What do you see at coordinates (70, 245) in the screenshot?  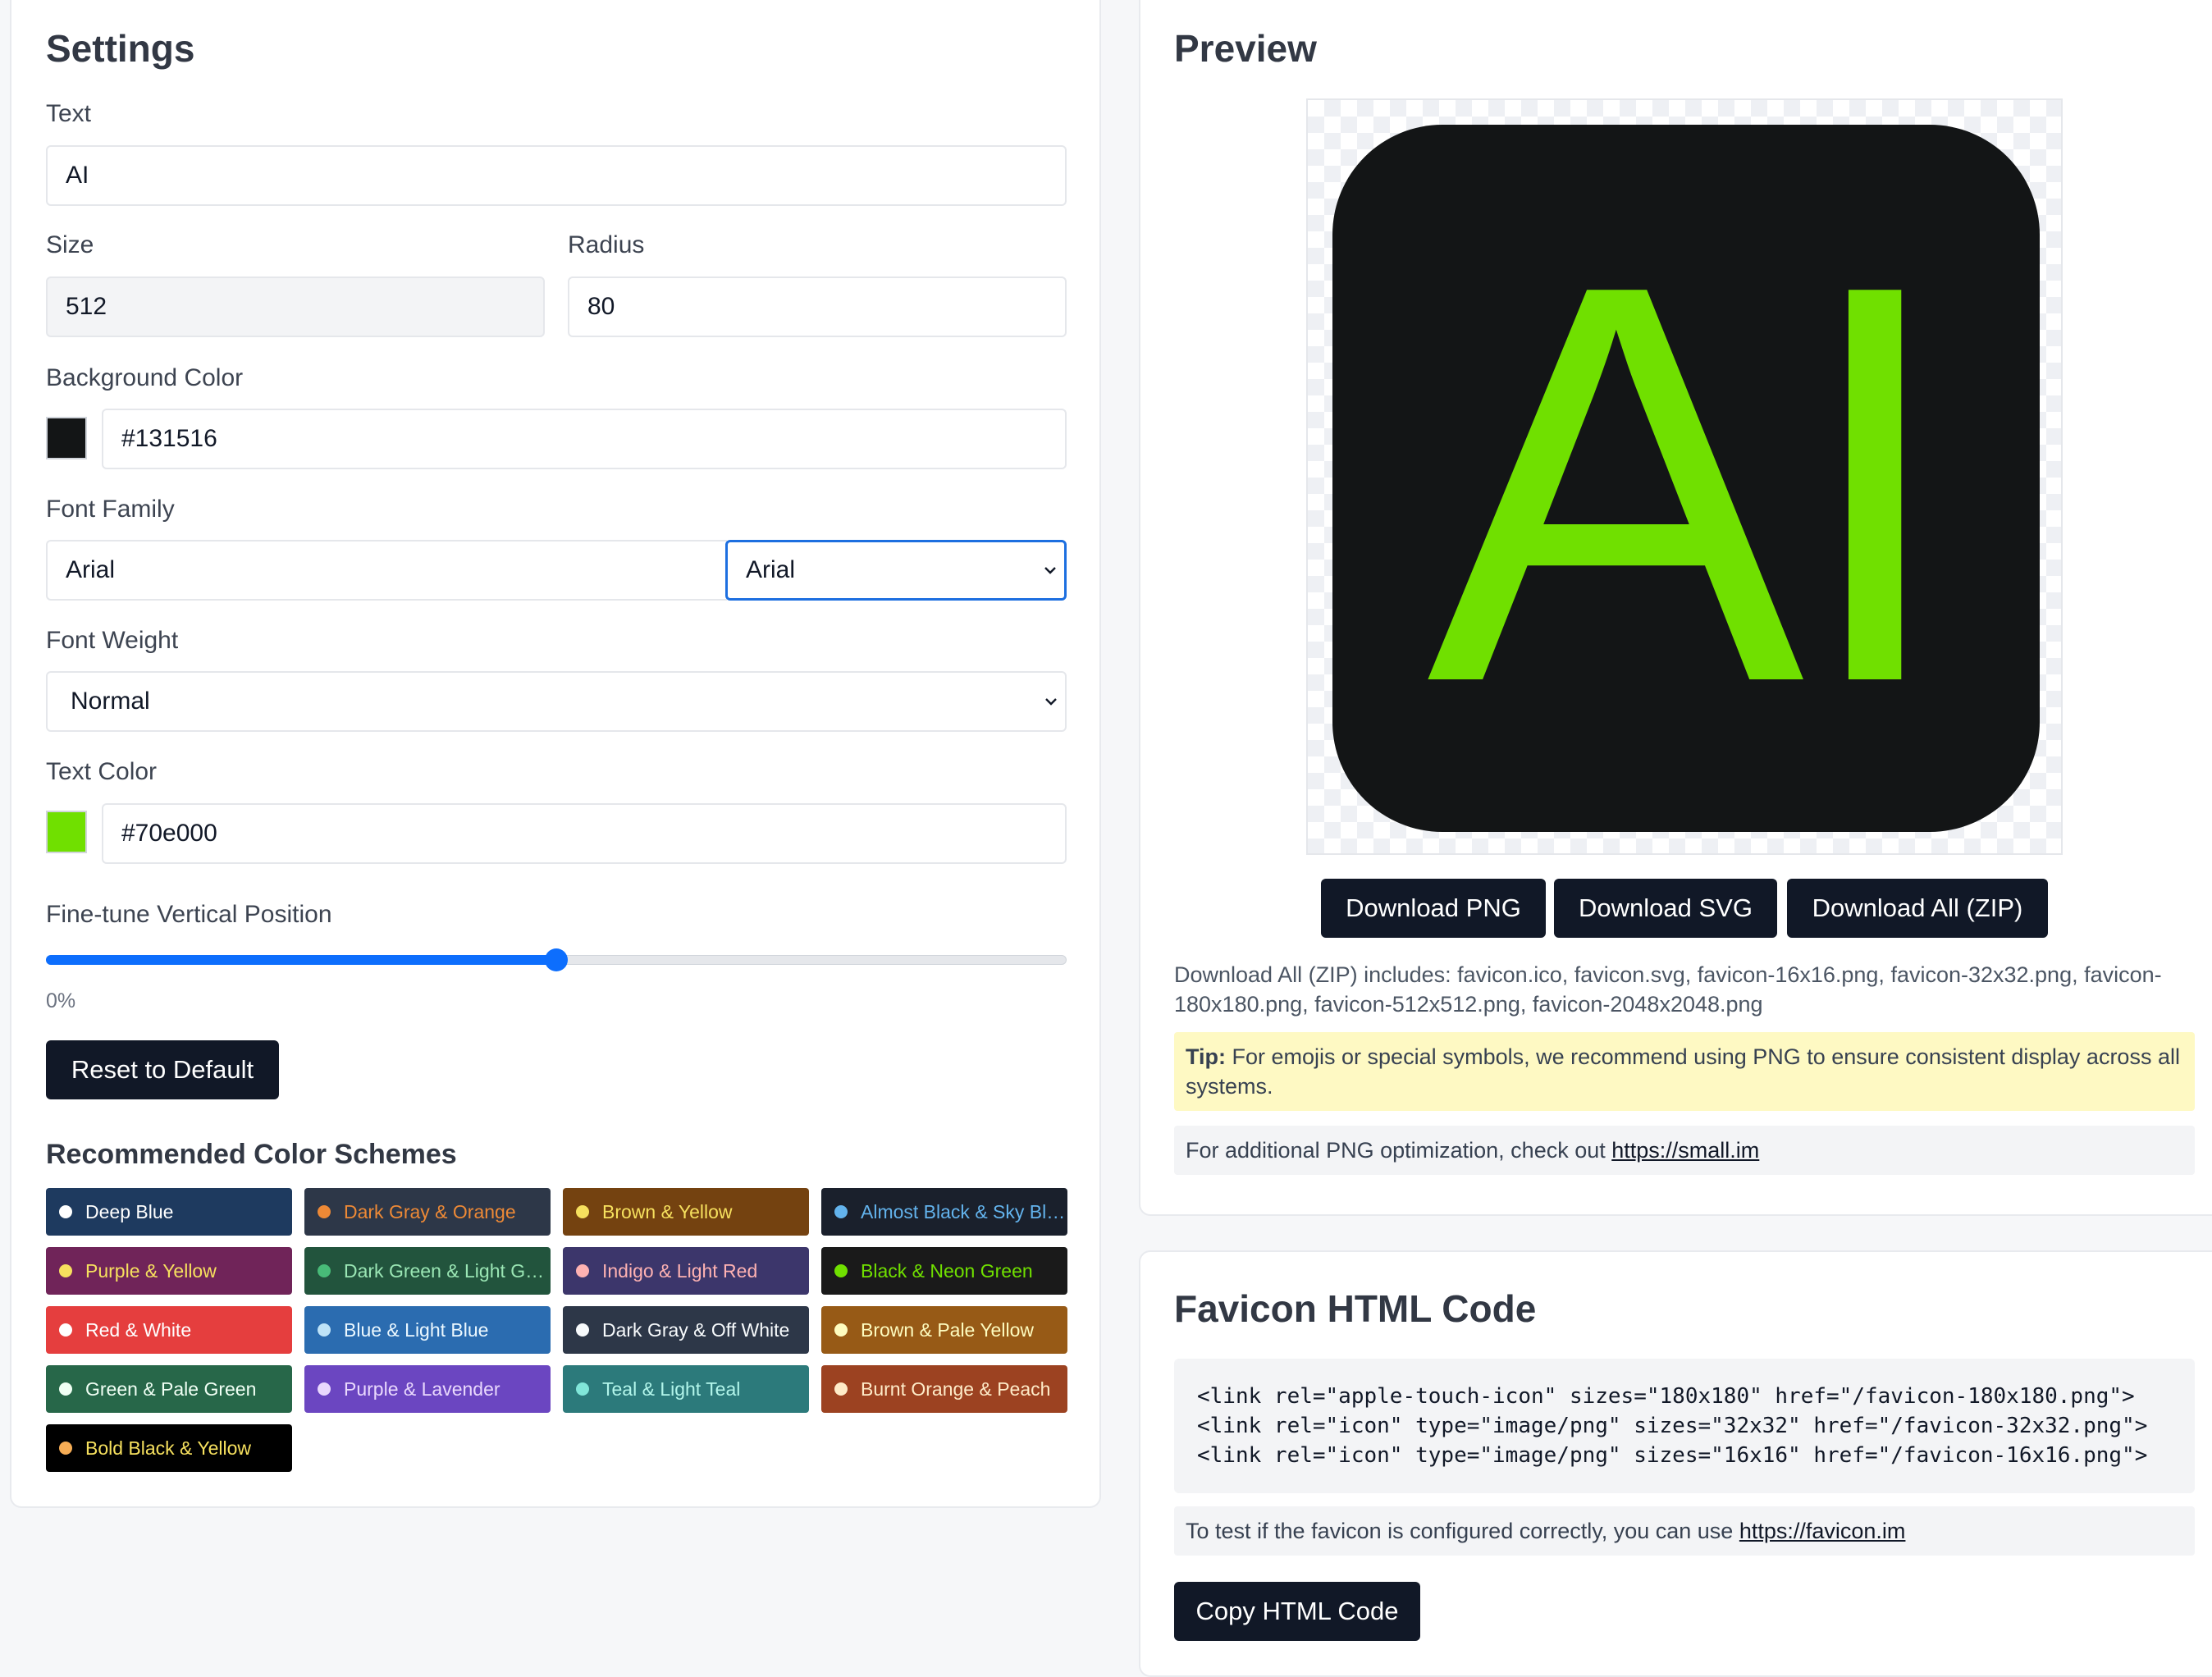 I see `size-label: Size` at bounding box center [70, 245].